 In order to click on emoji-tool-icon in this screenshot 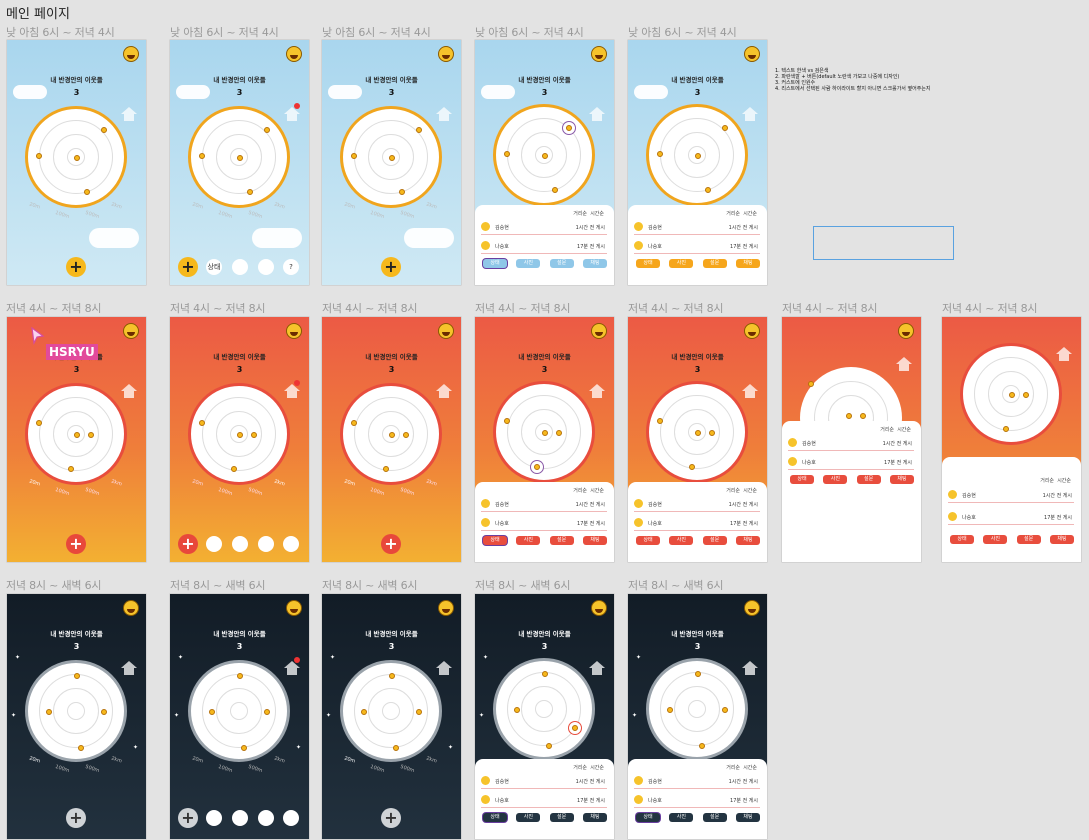, I will do `click(266, 267)`.